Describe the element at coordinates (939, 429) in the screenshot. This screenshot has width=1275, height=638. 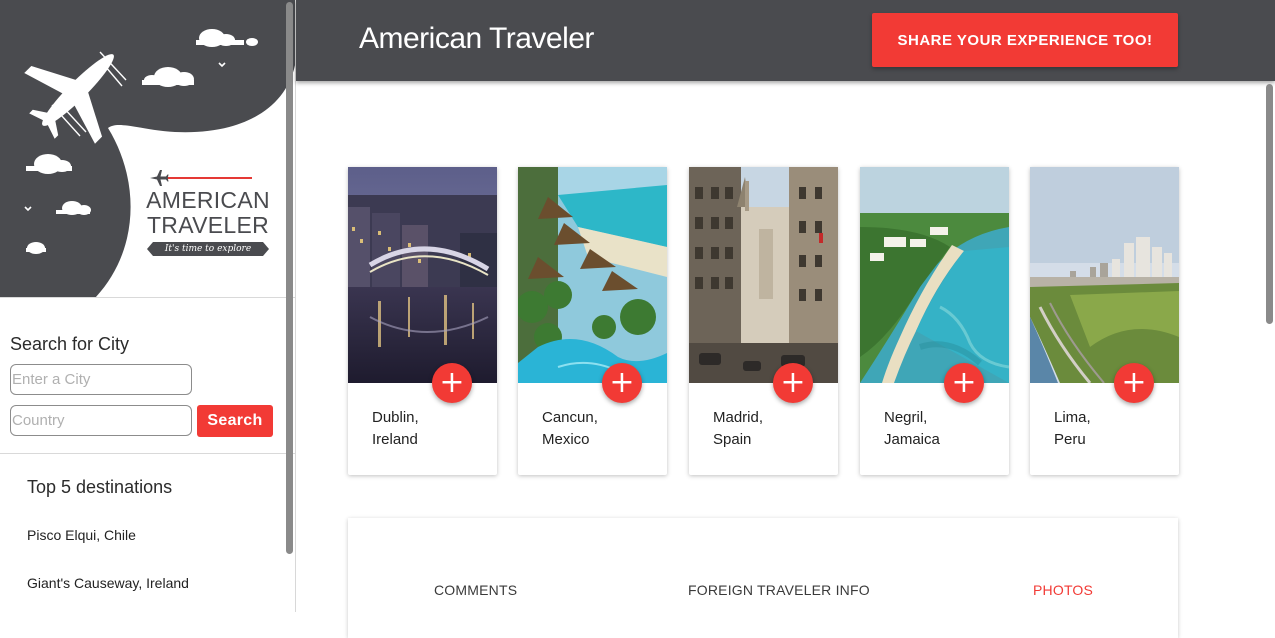
I see `destination-caption: Negril, Jamaica` at that location.